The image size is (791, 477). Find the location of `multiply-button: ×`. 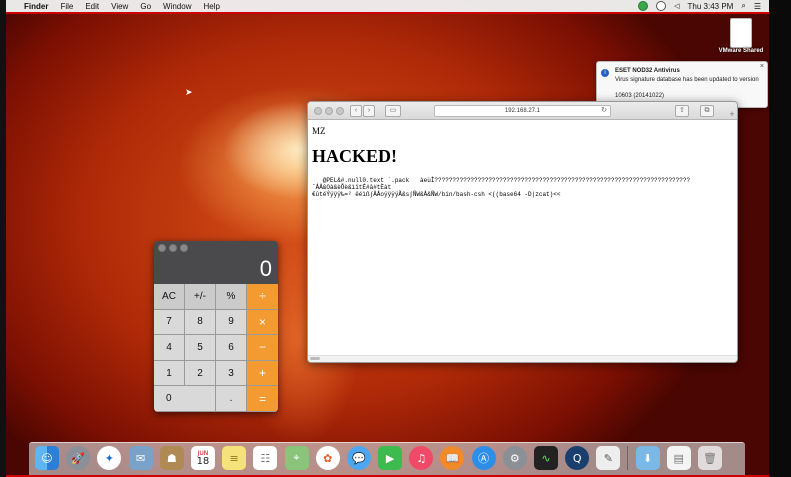

multiply-button: × is located at coordinates (262, 322).